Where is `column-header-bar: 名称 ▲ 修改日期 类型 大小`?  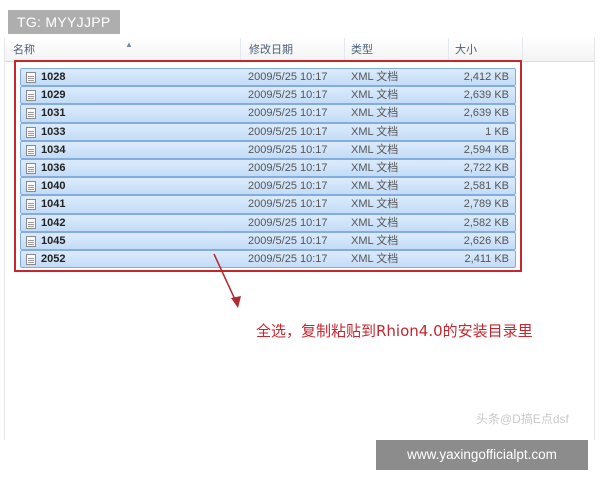
column-header-bar: 名称 ▲ 修改日期 类型 大小 is located at coordinates (299, 50).